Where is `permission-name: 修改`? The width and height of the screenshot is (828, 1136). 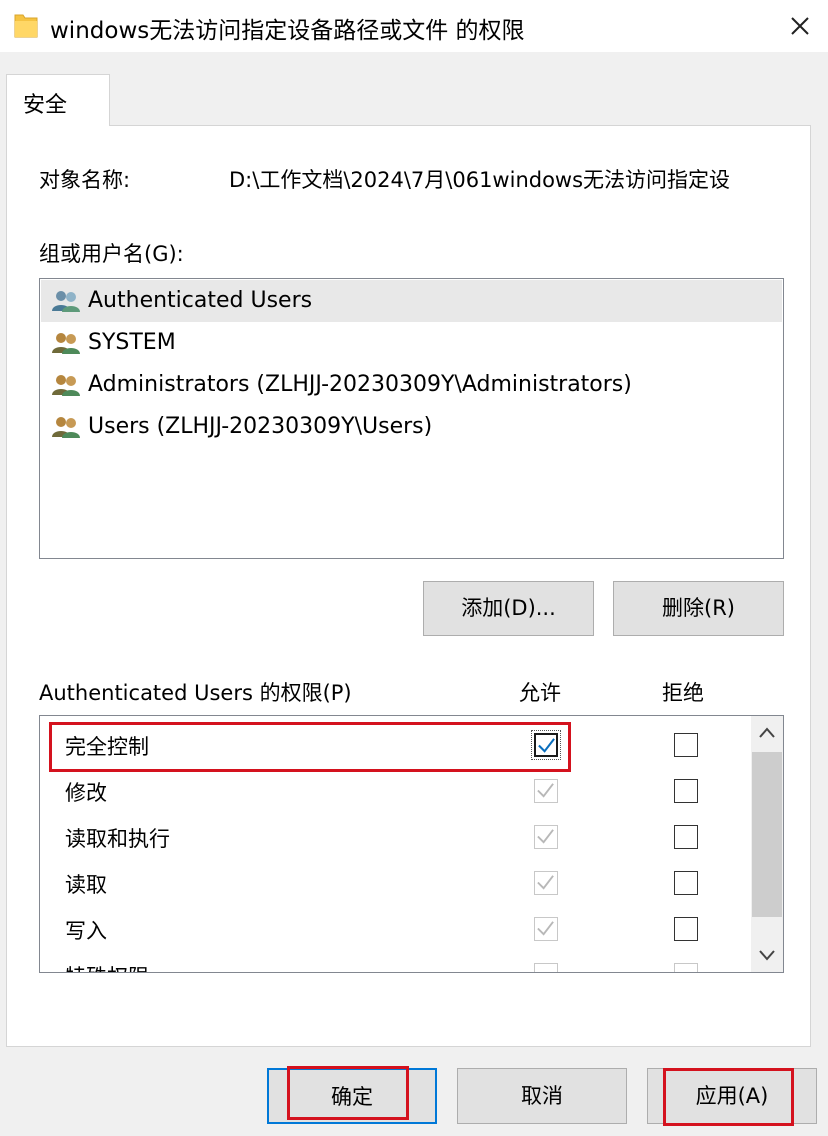 permission-name: 修改 is located at coordinates (86, 793).